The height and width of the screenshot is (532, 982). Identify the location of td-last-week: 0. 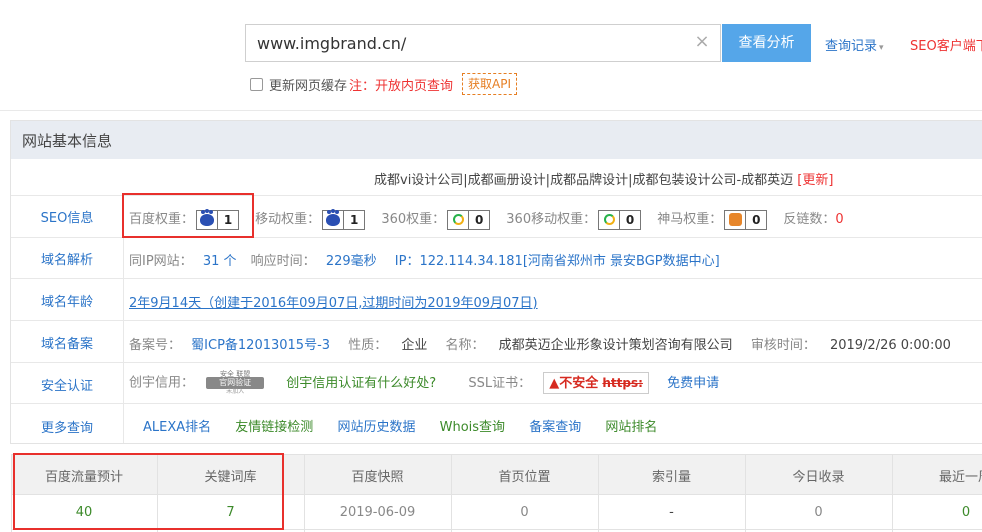
(966, 512).